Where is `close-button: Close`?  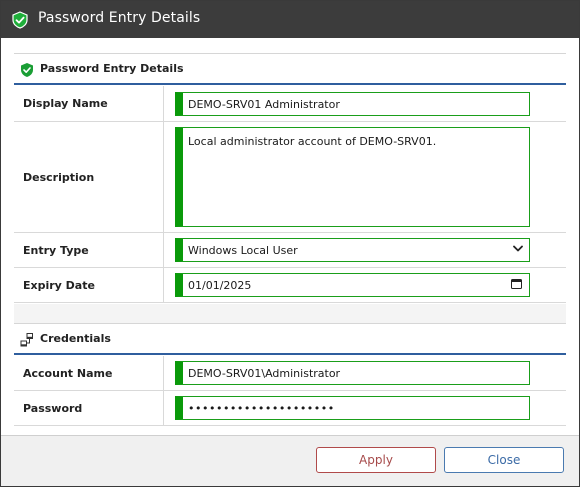
close-button: Close is located at coordinates (504, 460).